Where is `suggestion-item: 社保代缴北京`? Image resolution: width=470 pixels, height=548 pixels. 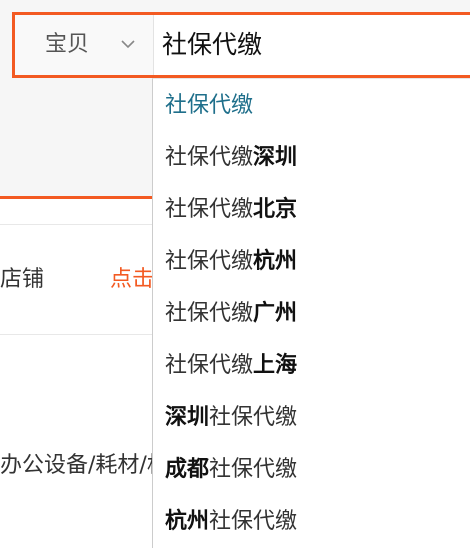
suggestion-item: 社保代缴北京 is located at coordinates (231, 210).